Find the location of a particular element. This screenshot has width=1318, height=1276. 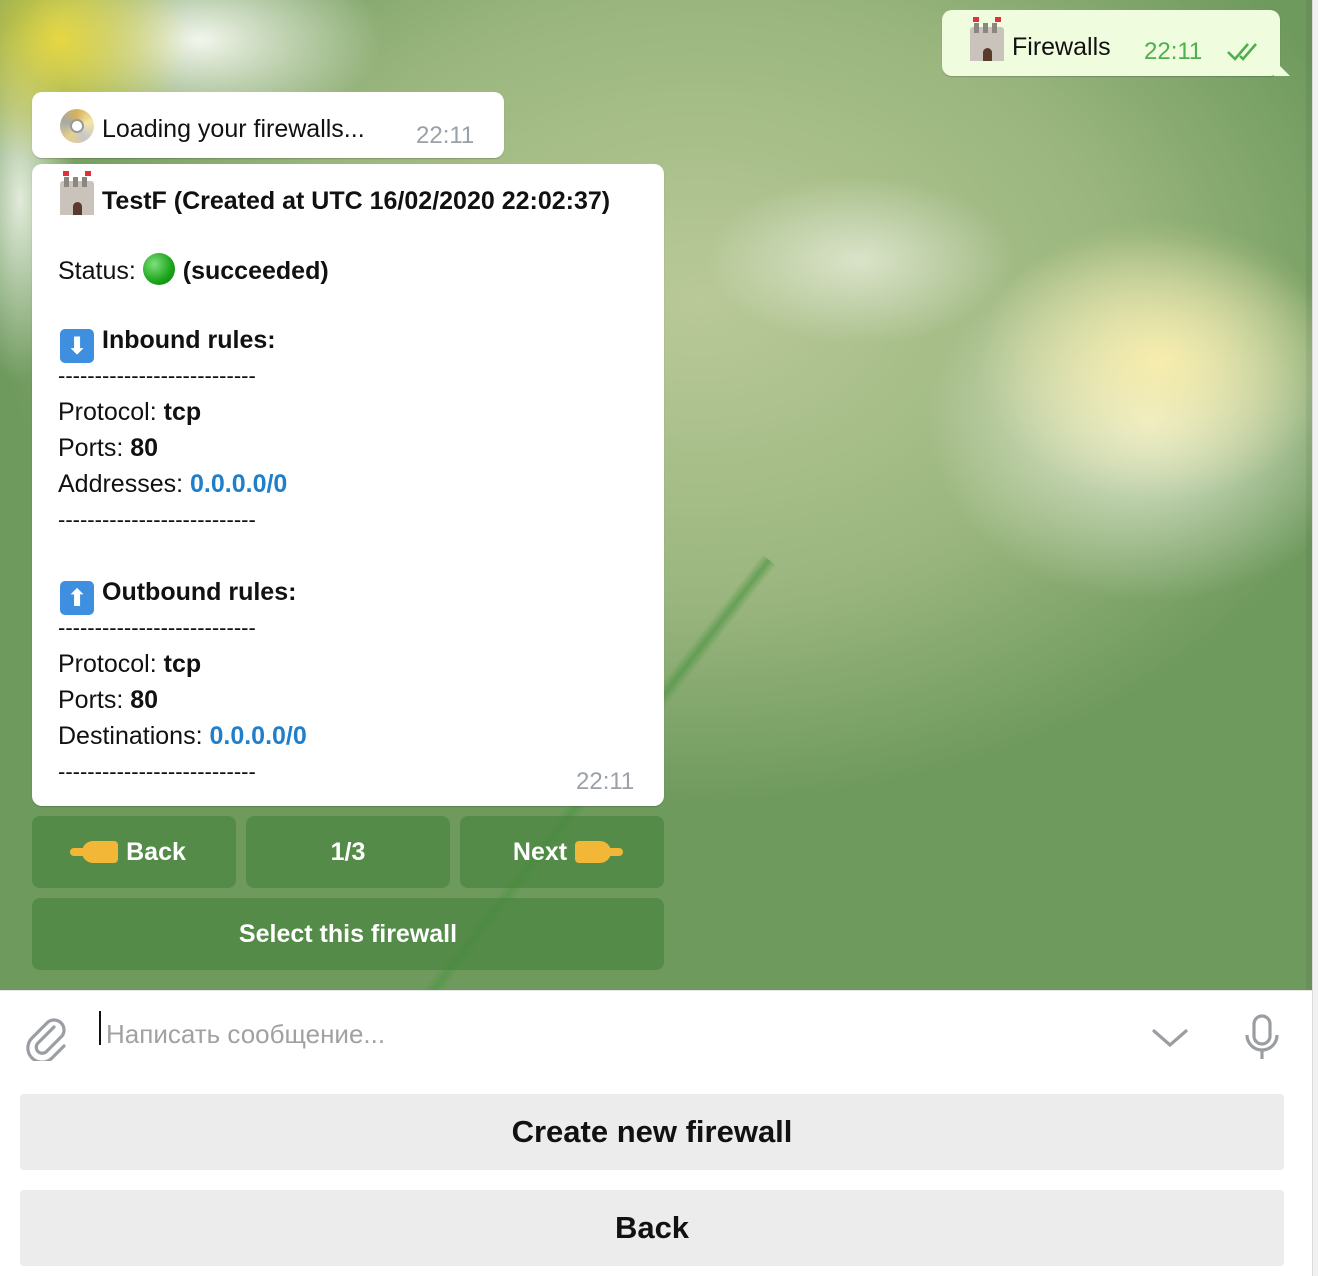

select-firewall-button: Select this firewall is located at coordinates (348, 934).